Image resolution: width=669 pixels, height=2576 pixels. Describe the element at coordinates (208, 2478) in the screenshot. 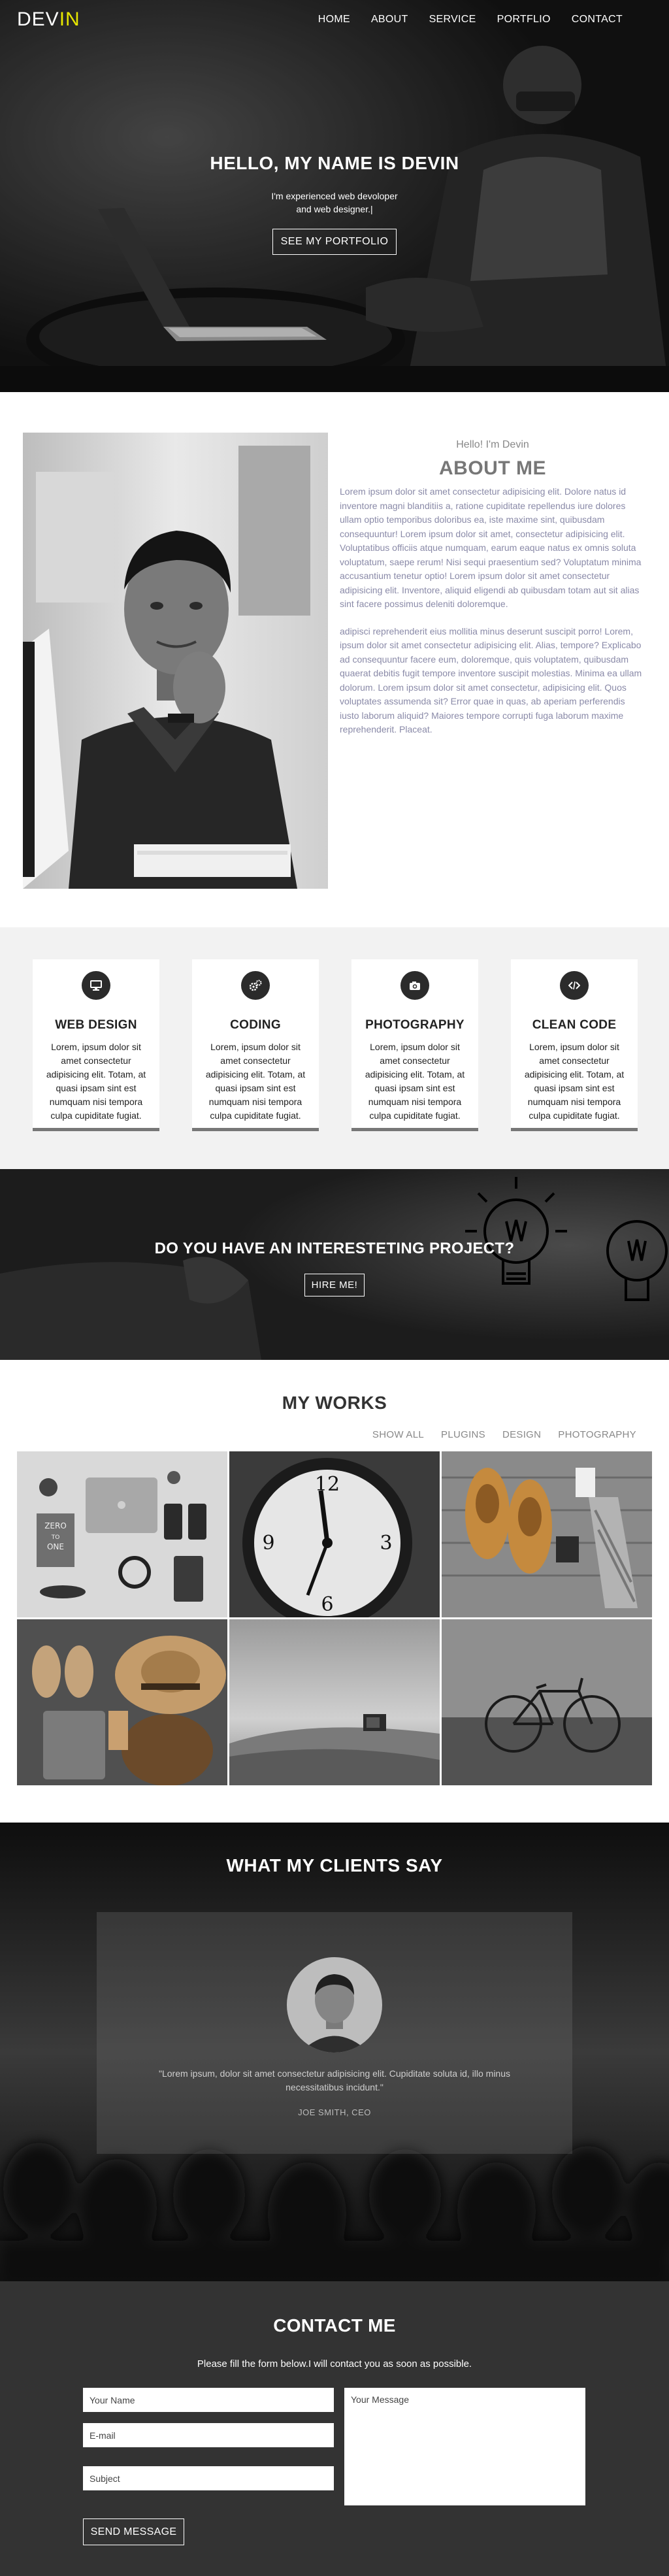

I see `subject-field` at that location.